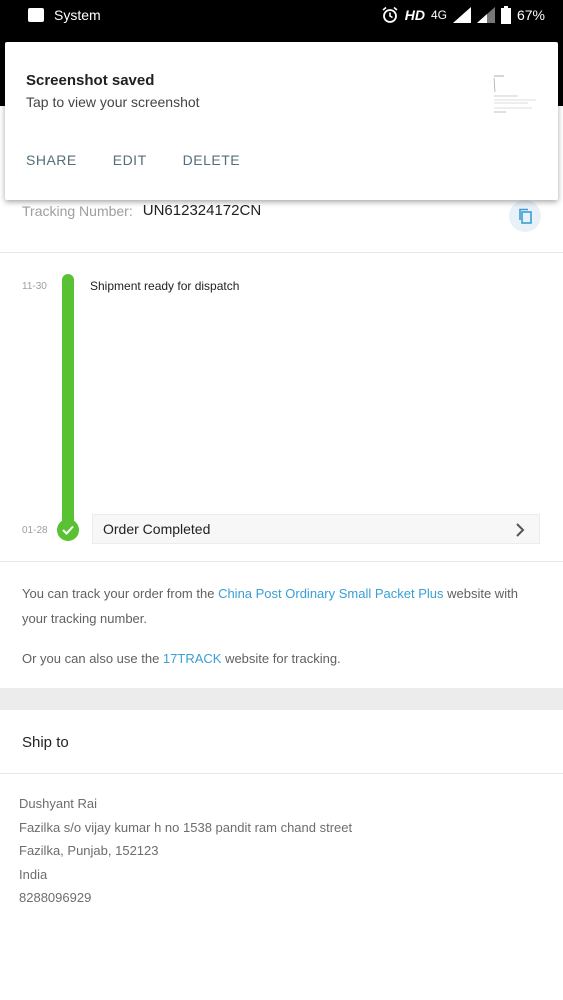  What do you see at coordinates (90, 80) in the screenshot?
I see `notification-title: Screenshot saved` at bounding box center [90, 80].